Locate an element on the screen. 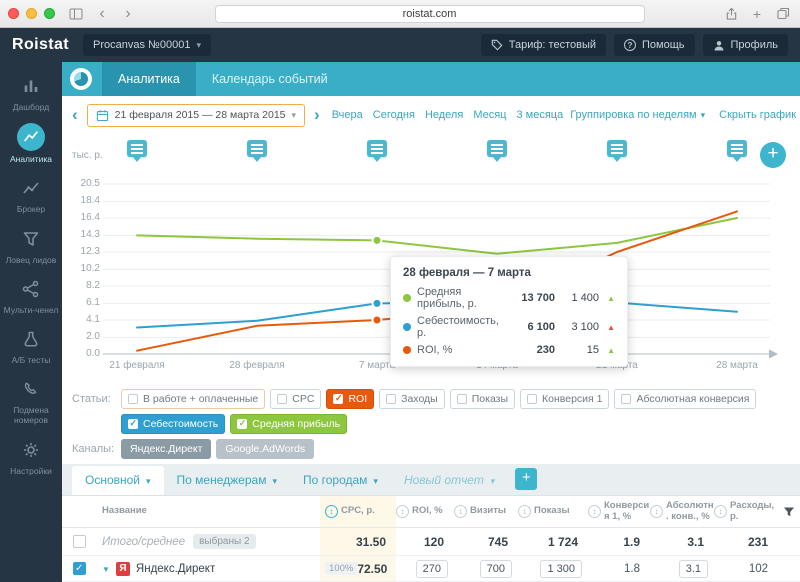 Image resolution: width=800 pixels, height=582 pixels. chip-conversion-1: Конверсия 1 is located at coordinates (565, 399).